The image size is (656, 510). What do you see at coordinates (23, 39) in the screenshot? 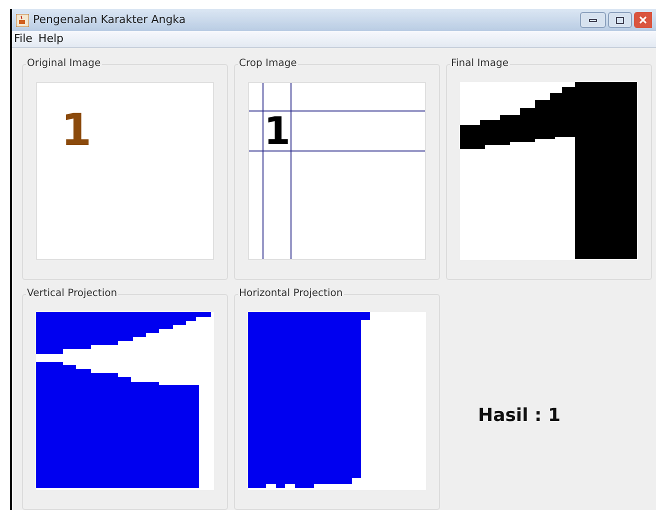
I see `menu-item: File` at bounding box center [23, 39].